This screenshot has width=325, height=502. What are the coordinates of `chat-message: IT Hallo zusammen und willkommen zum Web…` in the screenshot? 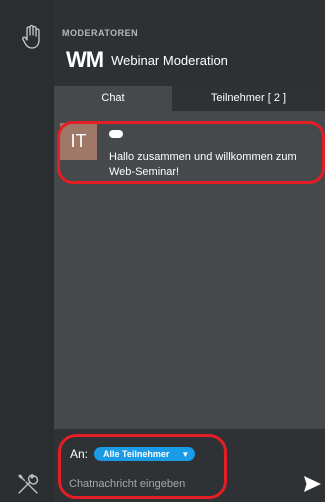 It's located at (190, 151).